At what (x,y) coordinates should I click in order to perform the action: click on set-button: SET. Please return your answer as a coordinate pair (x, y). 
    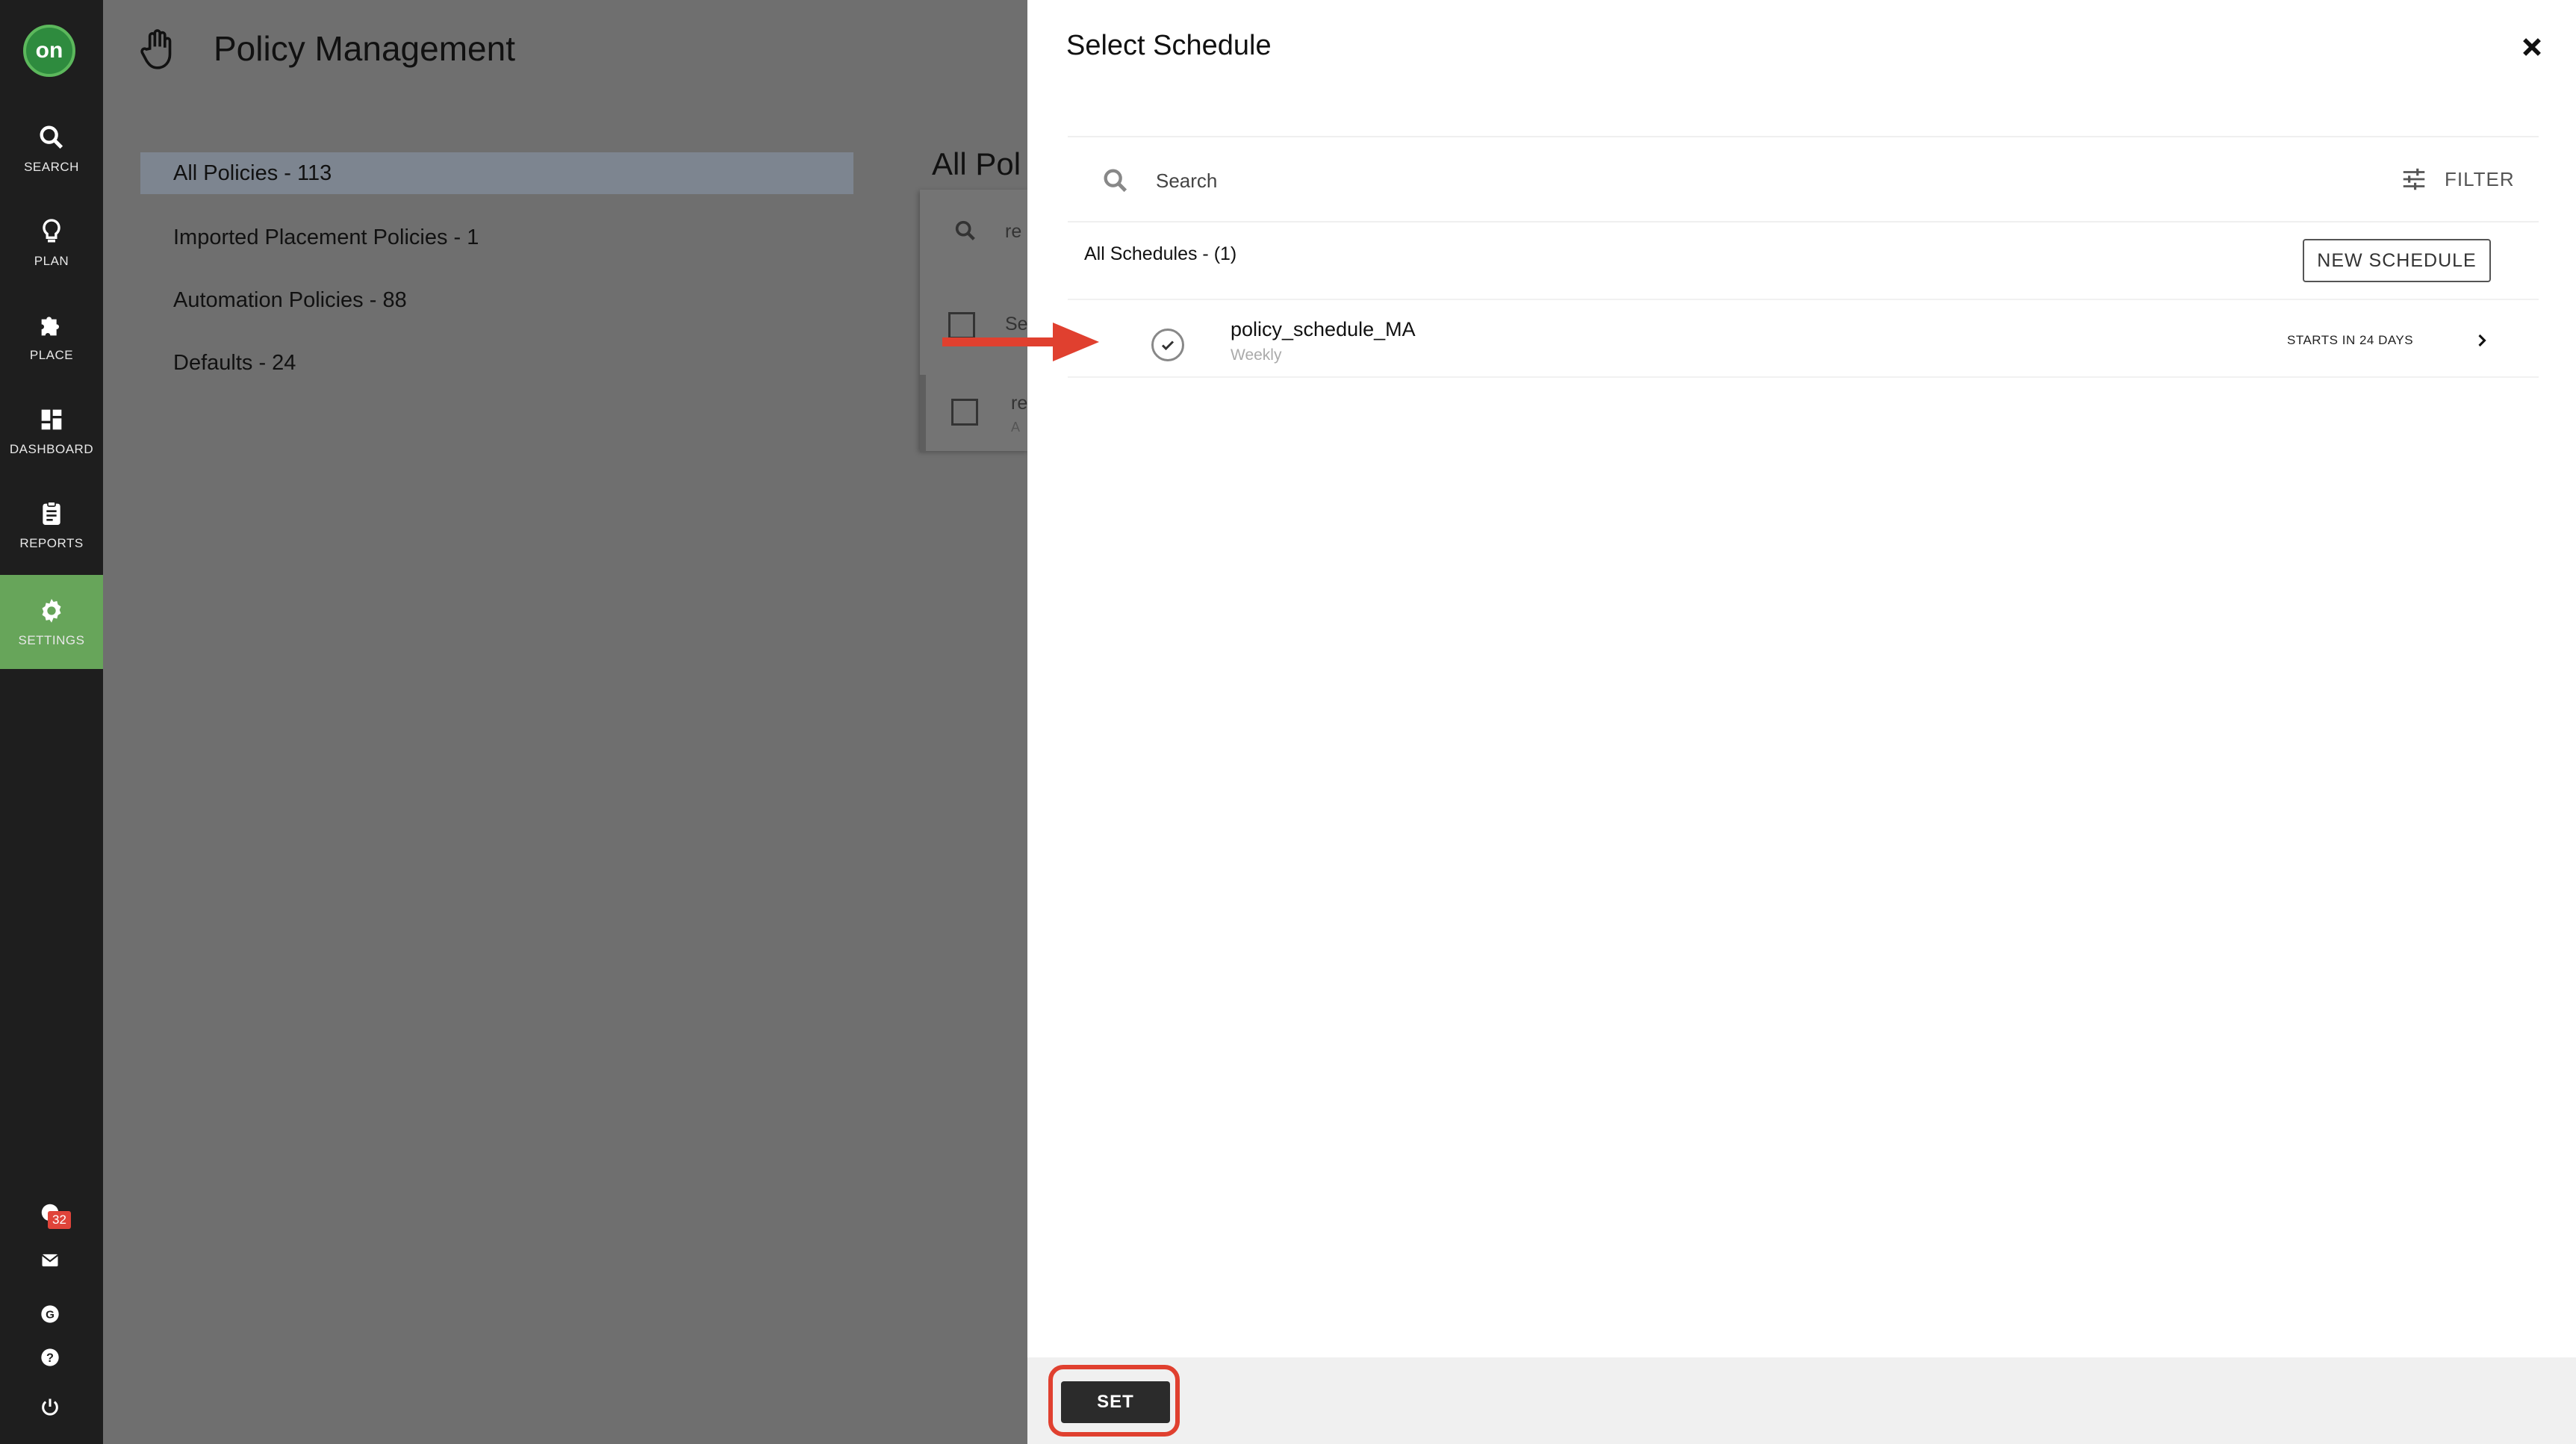
    Looking at the image, I should click on (1115, 1402).